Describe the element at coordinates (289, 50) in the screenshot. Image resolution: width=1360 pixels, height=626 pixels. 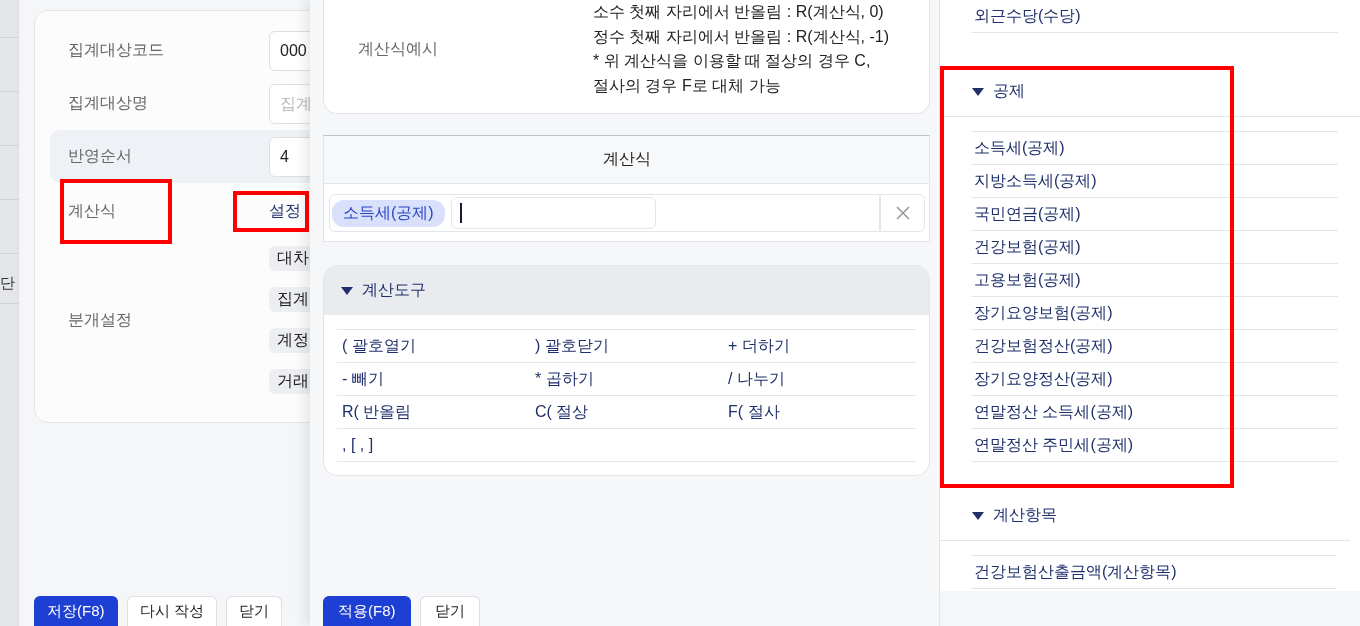
I see `input-field: 000` at that location.